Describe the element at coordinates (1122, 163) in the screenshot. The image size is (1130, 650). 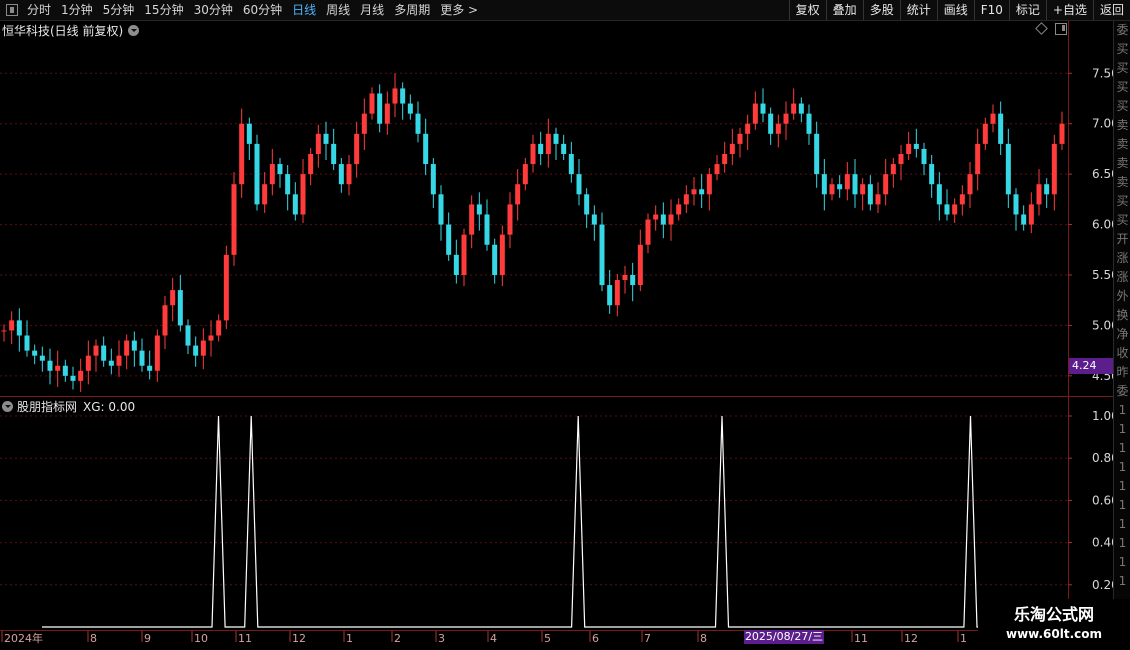
I see `strip-char: 卖` at that location.